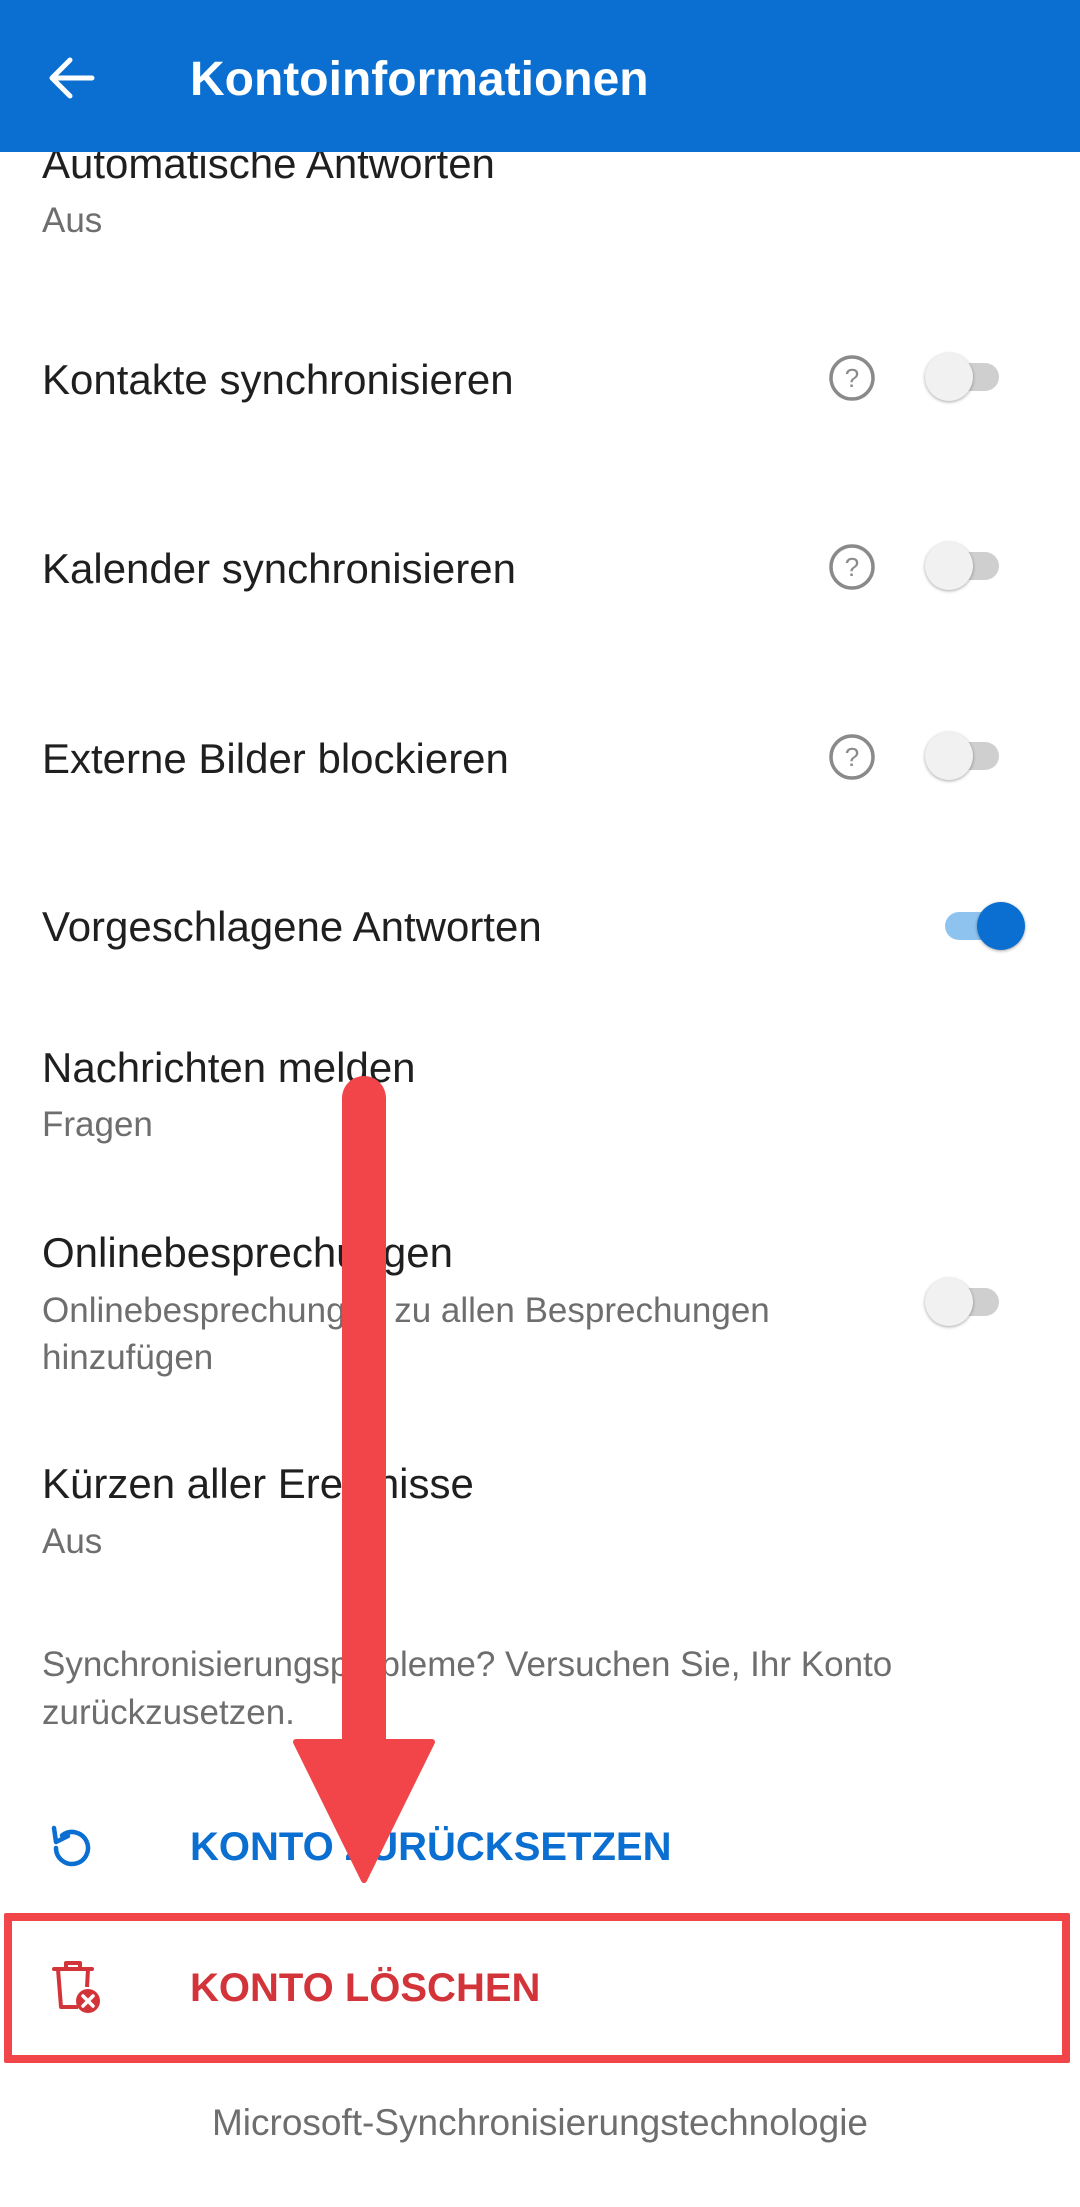  What do you see at coordinates (279, 568) in the screenshot?
I see `sync-calendar-label: Kalender synchronisieren` at bounding box center [279, 568].